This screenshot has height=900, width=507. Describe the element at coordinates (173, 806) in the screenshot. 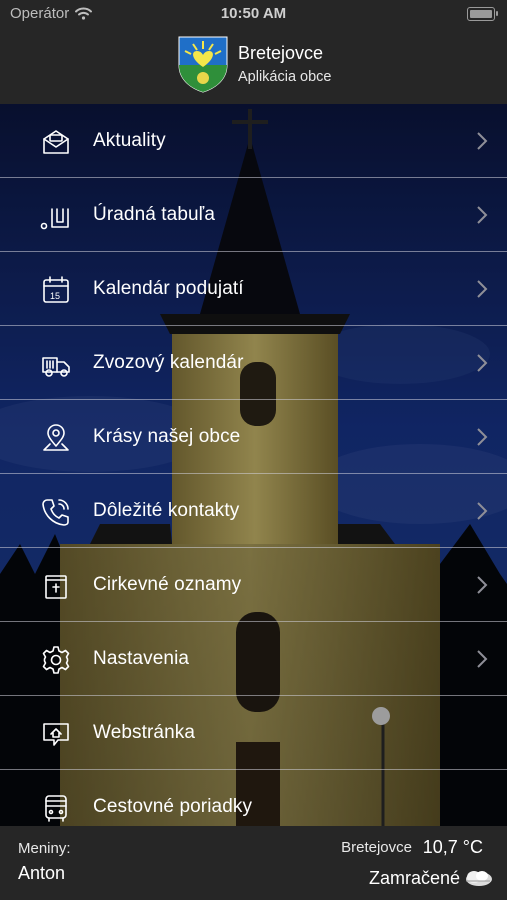

I see `menu-item-label: Cestovné poriadky` at that location.